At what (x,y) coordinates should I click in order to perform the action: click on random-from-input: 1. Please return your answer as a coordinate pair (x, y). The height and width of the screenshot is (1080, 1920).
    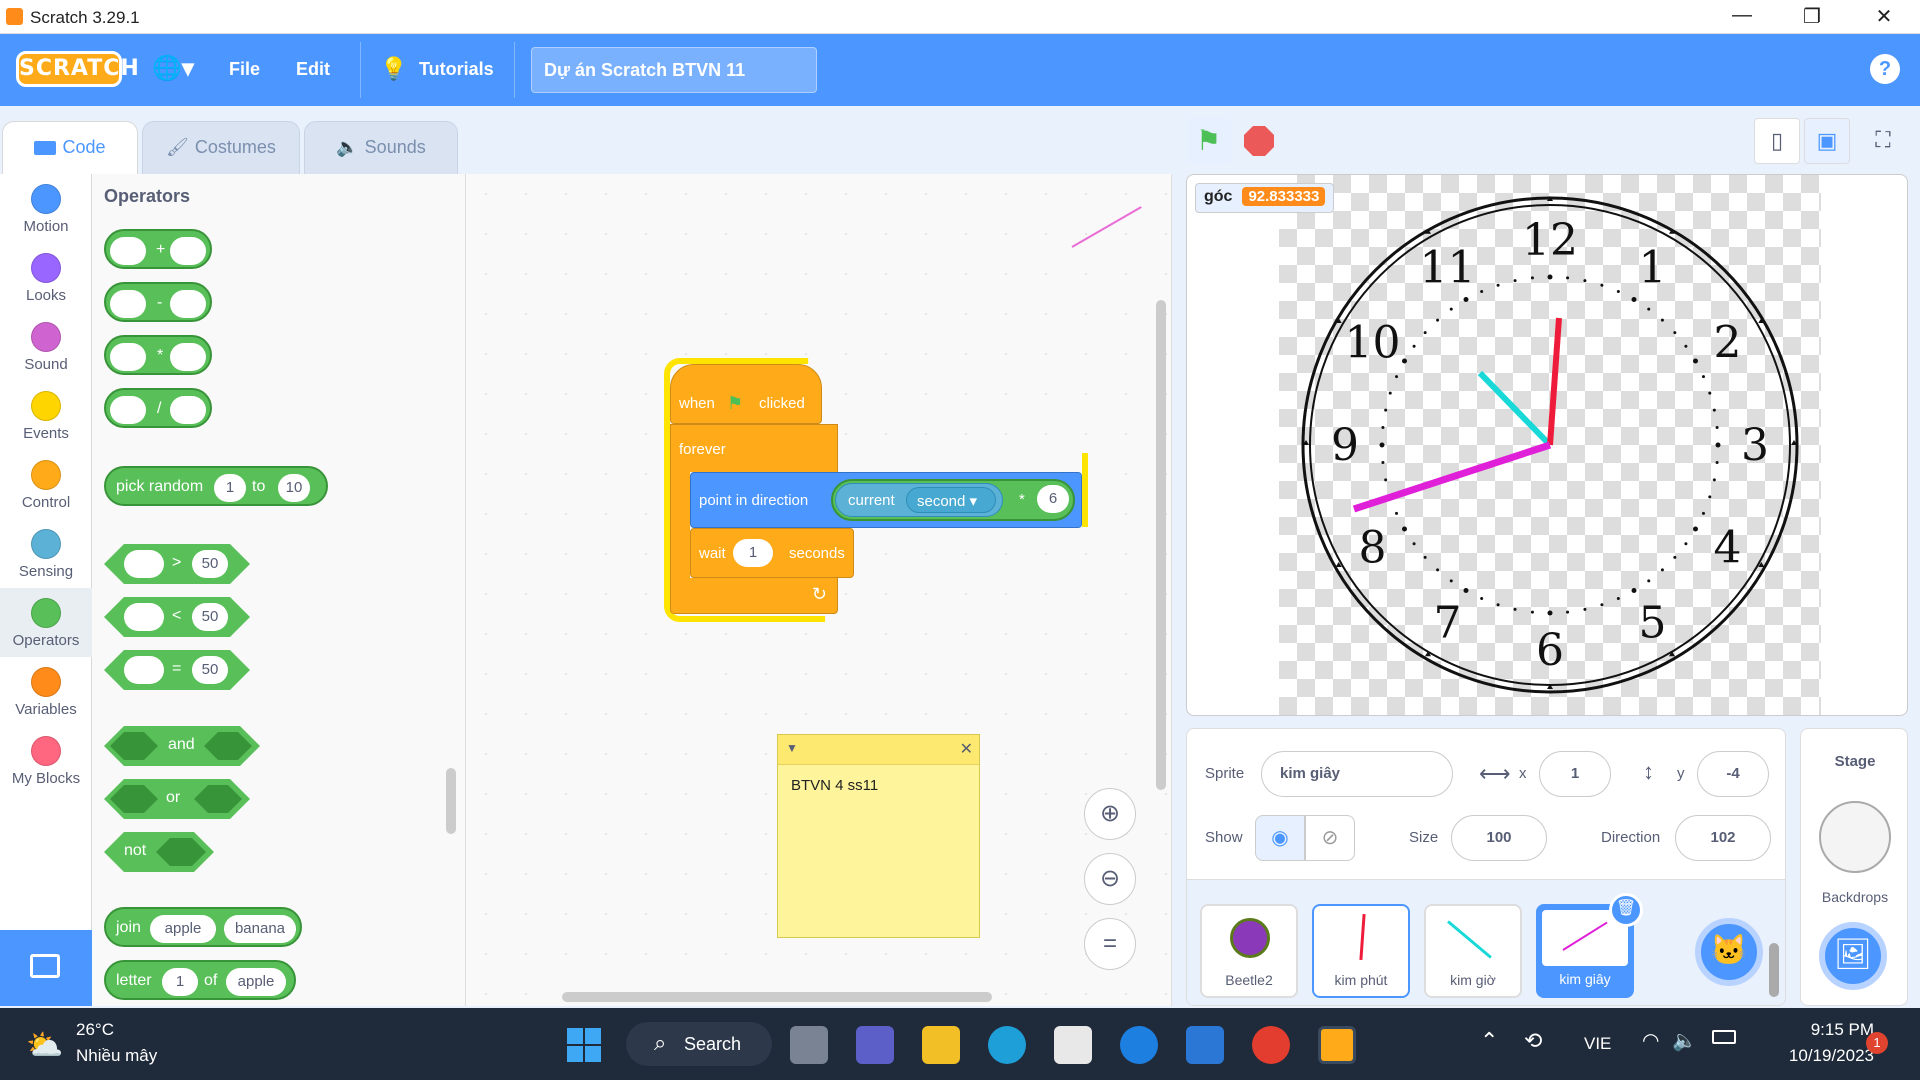
    Looking at the image, I should click on (230, 488).